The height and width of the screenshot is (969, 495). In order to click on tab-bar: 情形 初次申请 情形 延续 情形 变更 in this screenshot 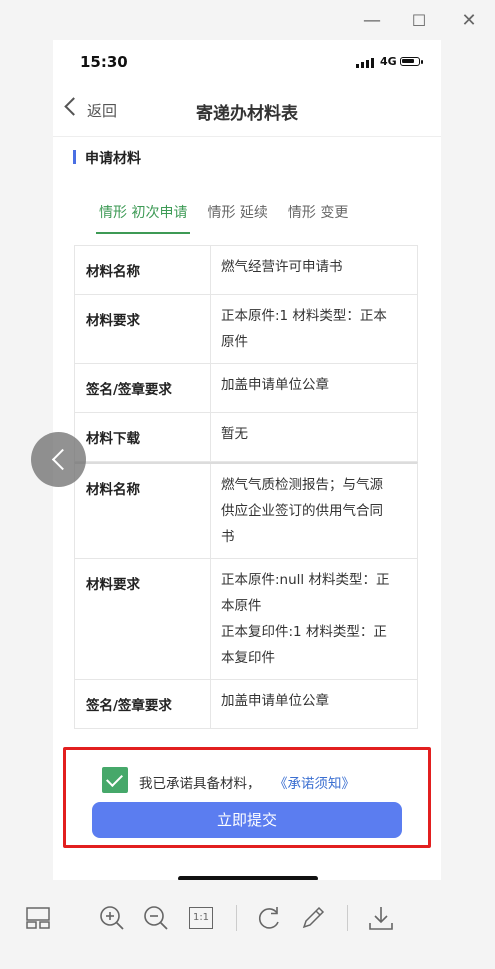, I will do `click(231, 212)`.